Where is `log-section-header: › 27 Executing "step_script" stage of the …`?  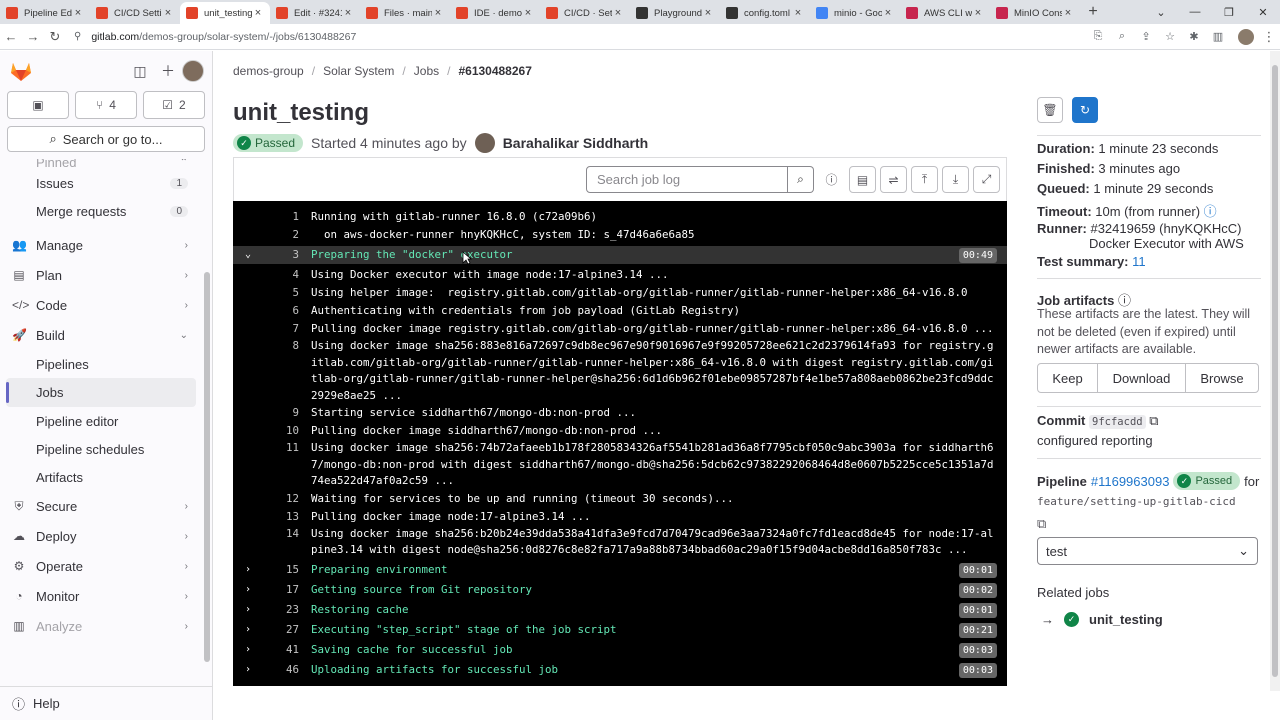
log-section-header: › 27 Executing "step_script" stage of the … is located at coordinates (620, 630).